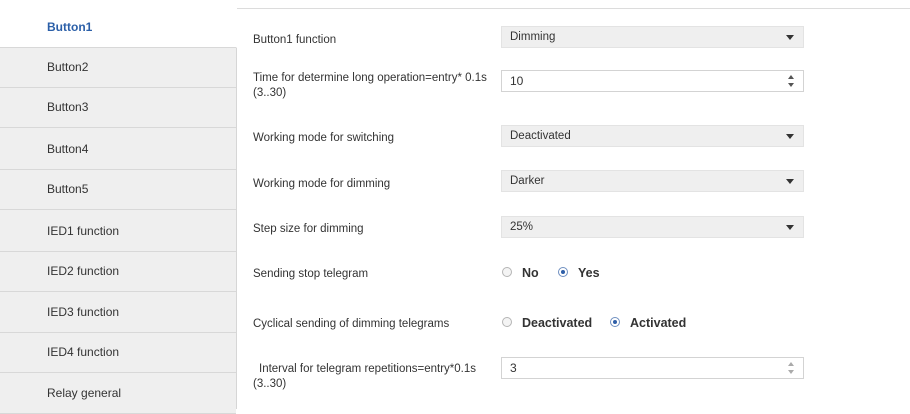 The height and width of the screenshot is (414, 910). I want to click on sidebar-item-ied4-function: IED4 function, so click(118, 353).